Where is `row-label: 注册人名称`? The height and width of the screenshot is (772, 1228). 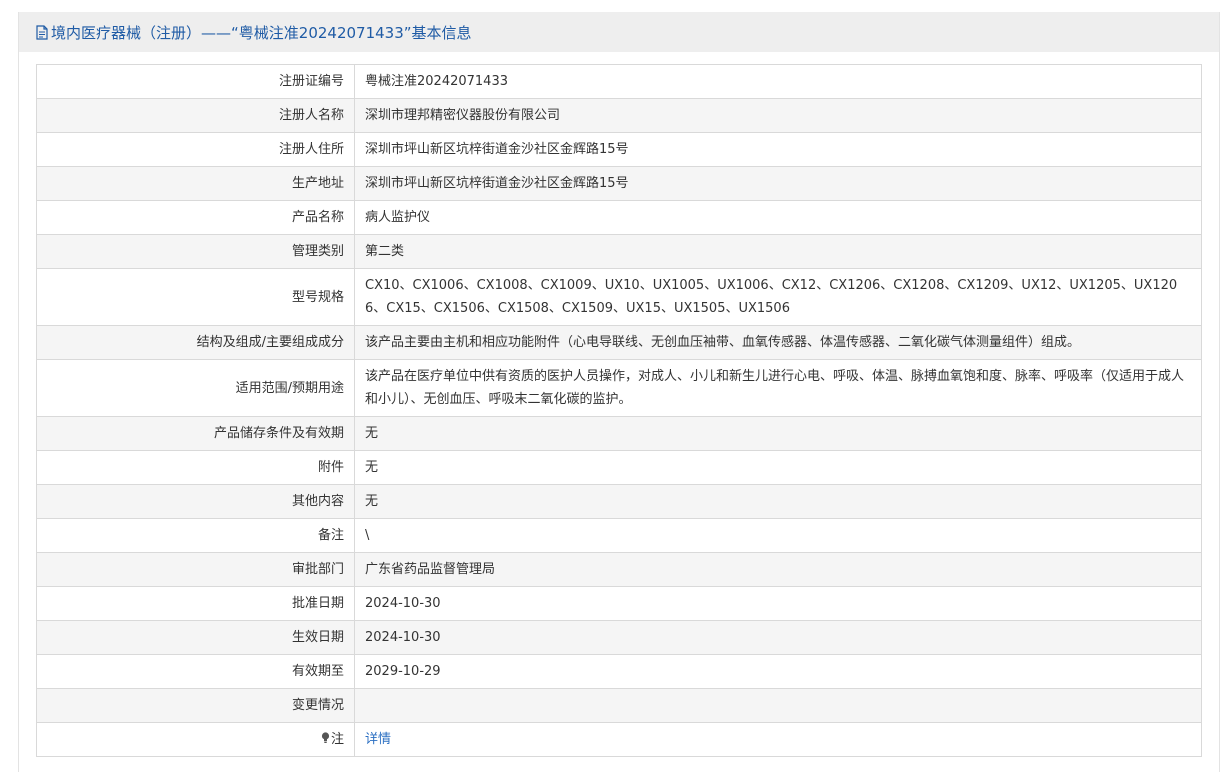 row-label: 注册人名称 is located at coordinates (195, 115).